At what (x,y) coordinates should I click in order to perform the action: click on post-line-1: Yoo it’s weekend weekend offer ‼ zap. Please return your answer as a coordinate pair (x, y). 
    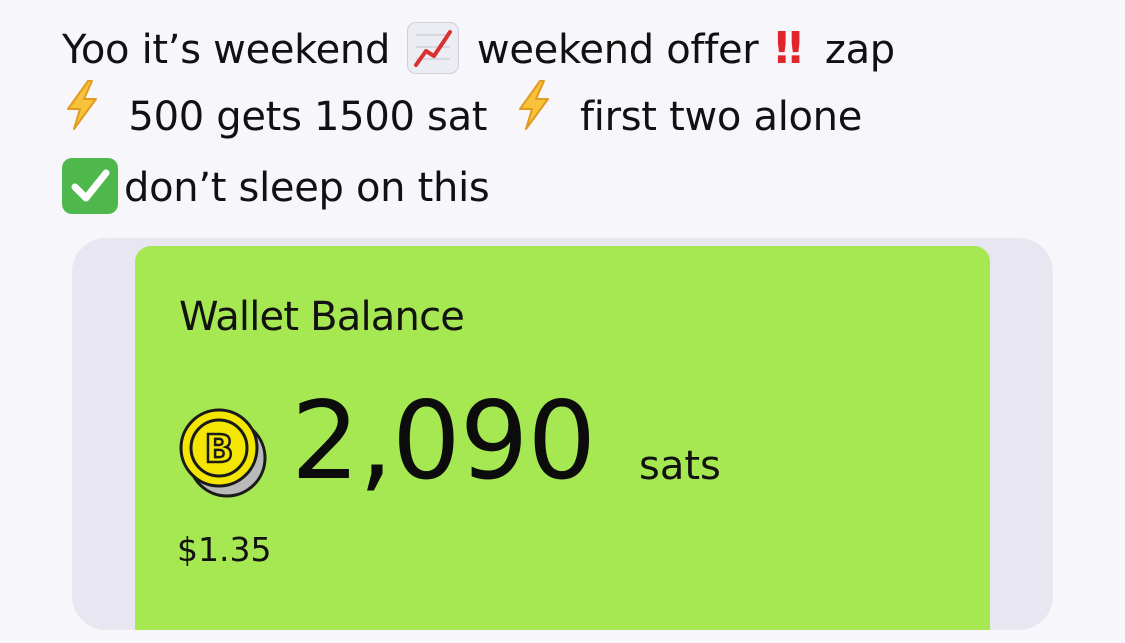
    Looking at the image, I should click on (582, 49).